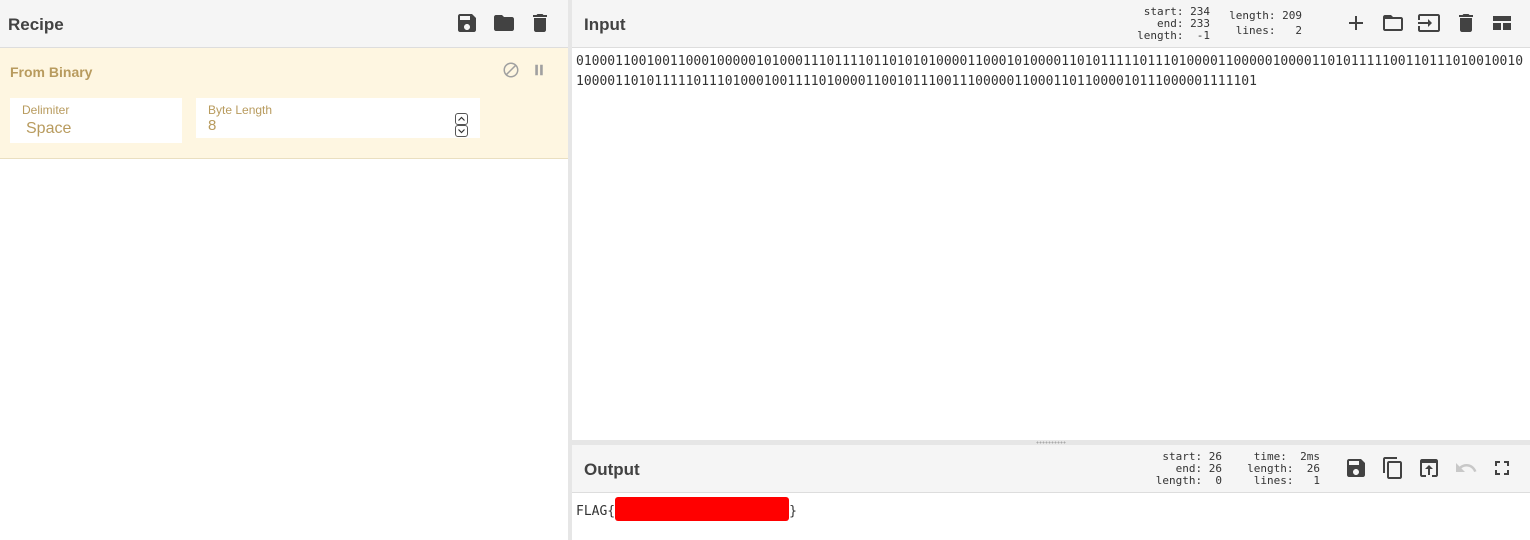 The width and height of the screenshot is (1530, 540). I want to click on output-text: FLAG{}, so click(686, 509).